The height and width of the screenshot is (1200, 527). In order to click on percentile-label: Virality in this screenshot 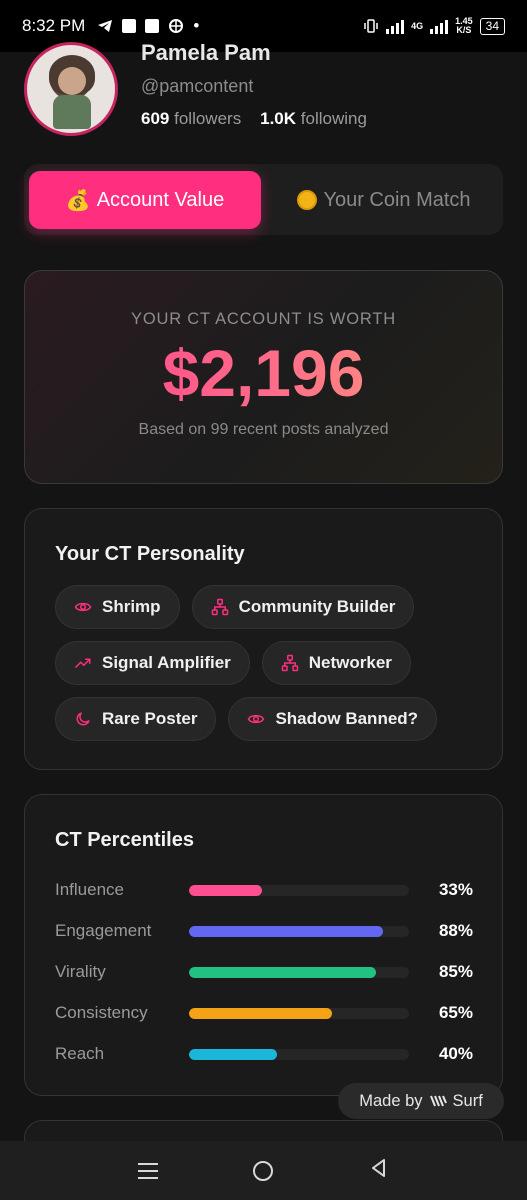, I will do `click(80, 971)`.